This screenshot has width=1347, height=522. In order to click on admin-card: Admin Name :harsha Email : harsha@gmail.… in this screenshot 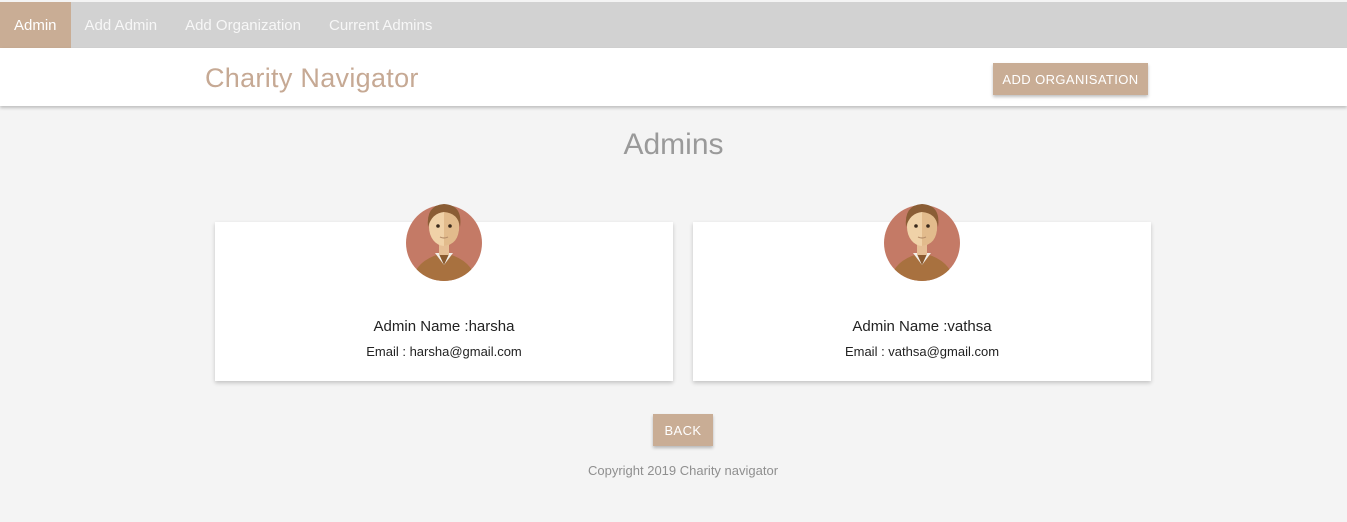, I will do `click(444, 292)`.